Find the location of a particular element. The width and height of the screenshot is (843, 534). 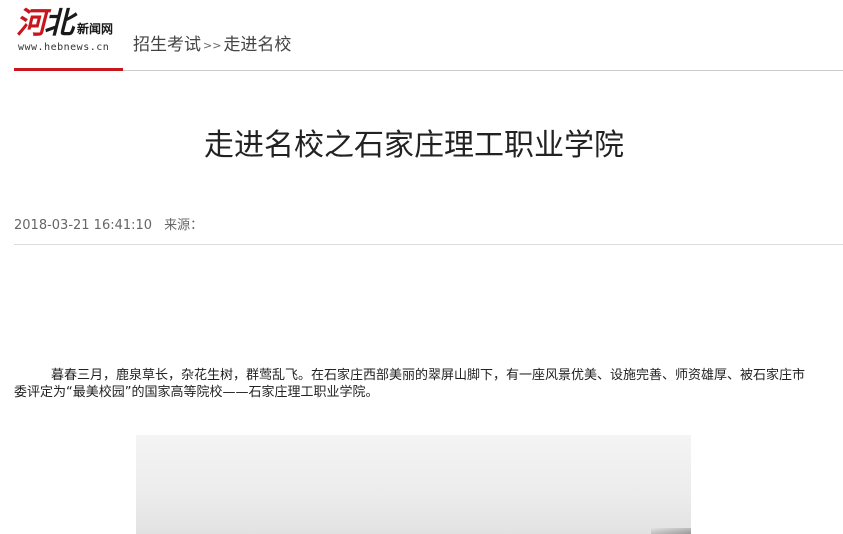

publish-date: 2018-03-21 16:41:10 is located at coordinates (83, 225).